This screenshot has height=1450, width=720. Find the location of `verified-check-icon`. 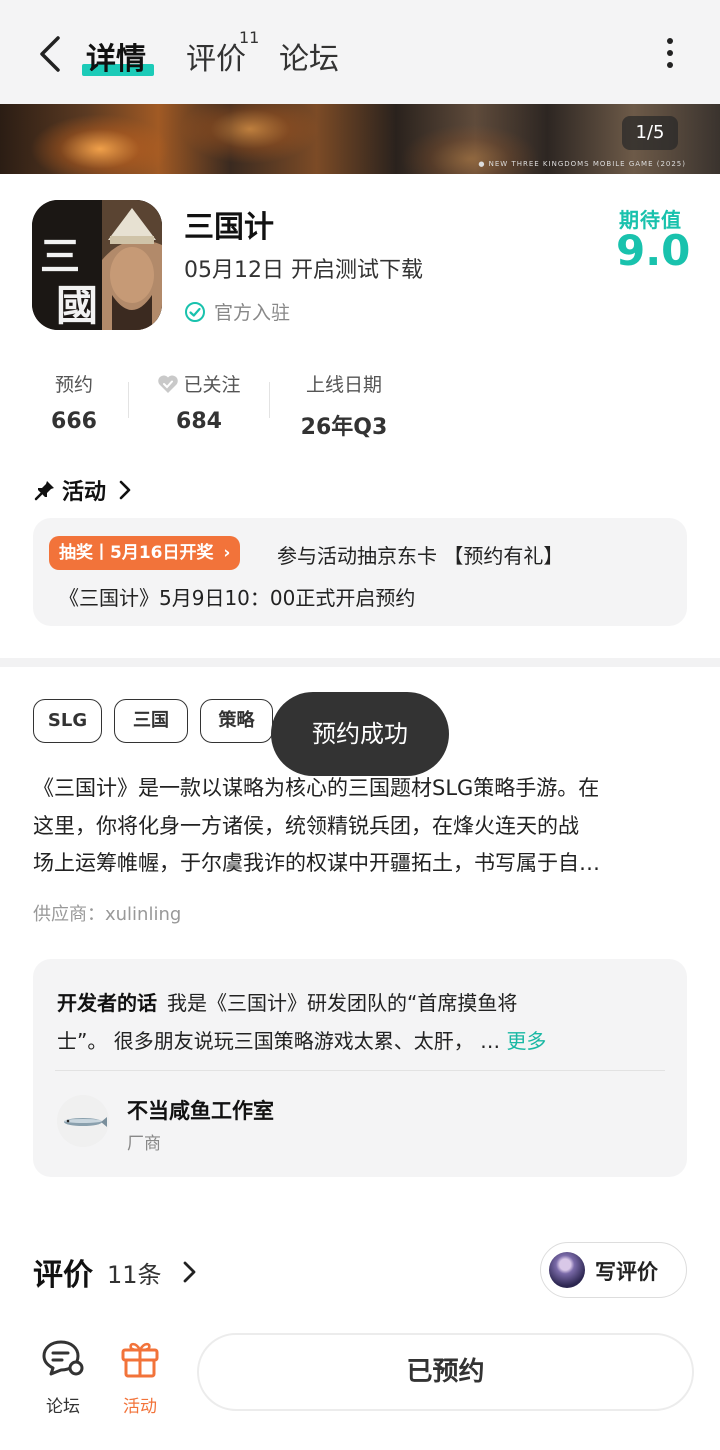

verified-check-icon is located at coordinates (195, 311).